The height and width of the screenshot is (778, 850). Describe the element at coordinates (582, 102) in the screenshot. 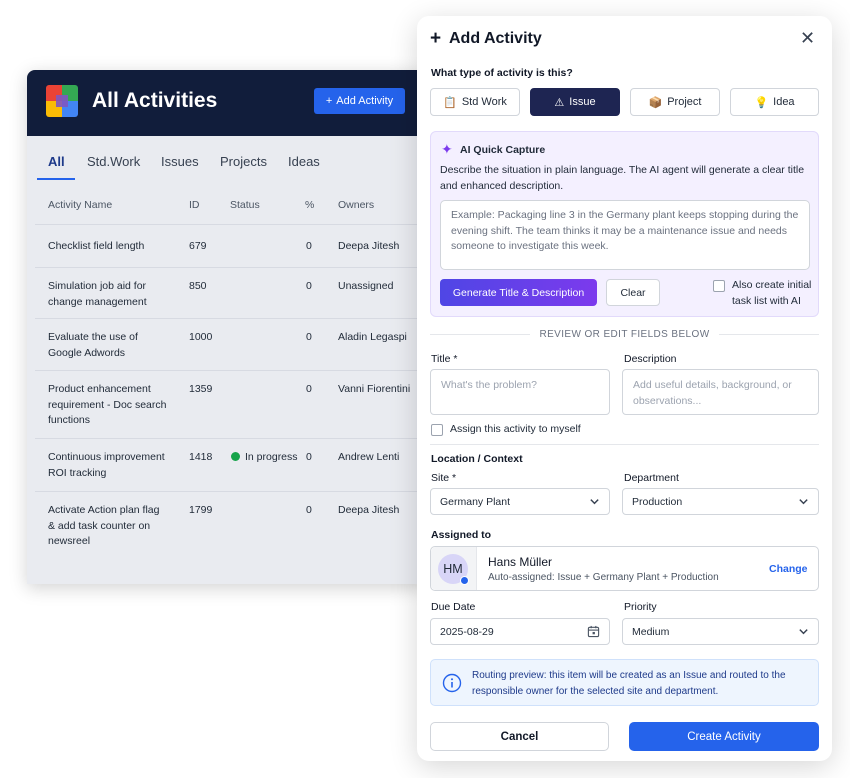

I see `type-label: Issue` at that location.